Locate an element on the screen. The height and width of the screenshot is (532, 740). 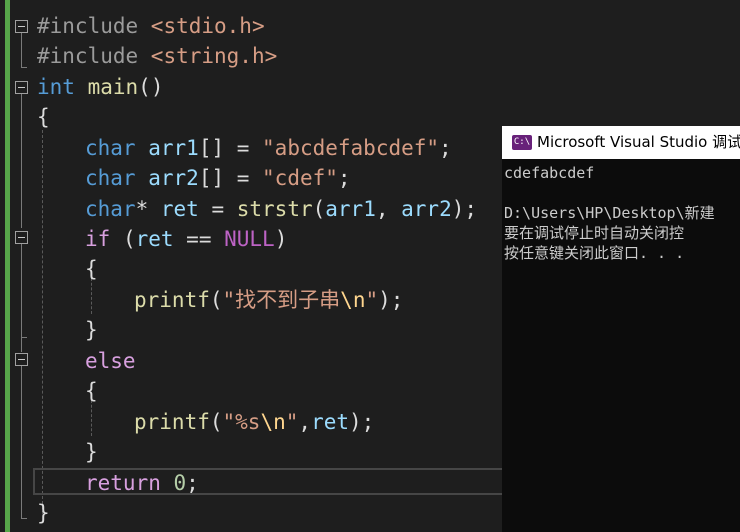
code-line: #include <string.h> is located at coordinates (157, 56).